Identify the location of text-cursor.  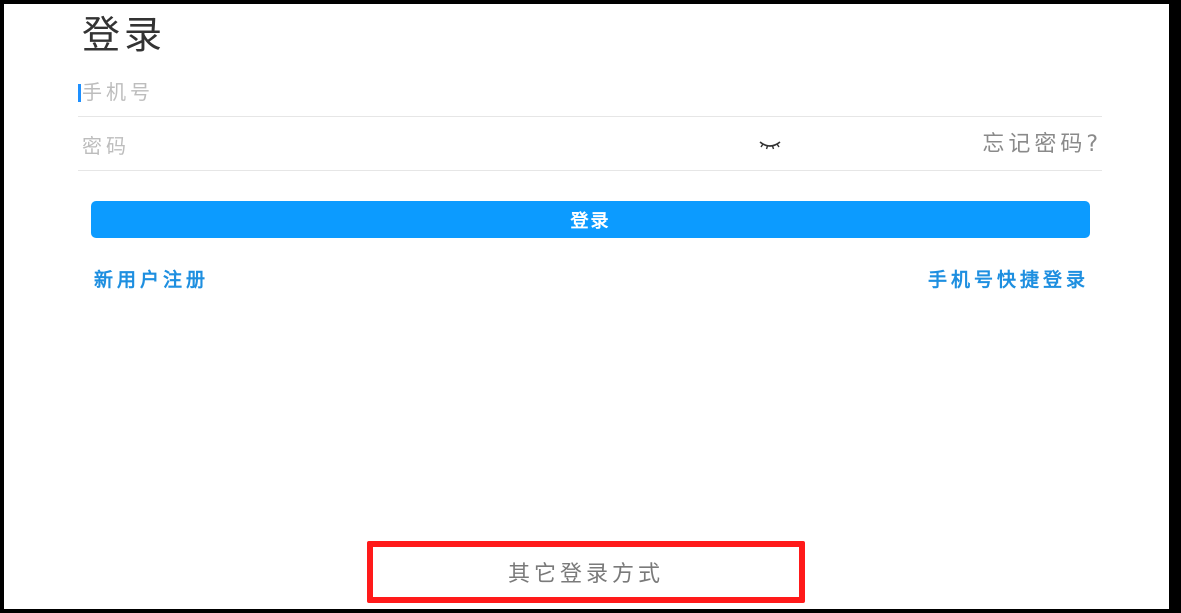
(79, 93).